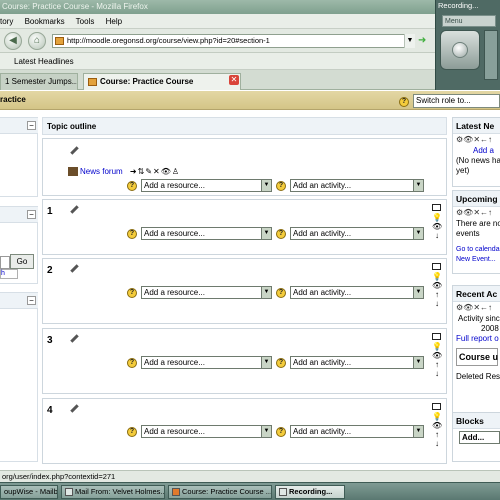 This screenshot has height=500, width=500. Describe the element at coordinates (476, 250) in the screenshot. I see `go-to-calendar-link: Go to calenda` at that location.